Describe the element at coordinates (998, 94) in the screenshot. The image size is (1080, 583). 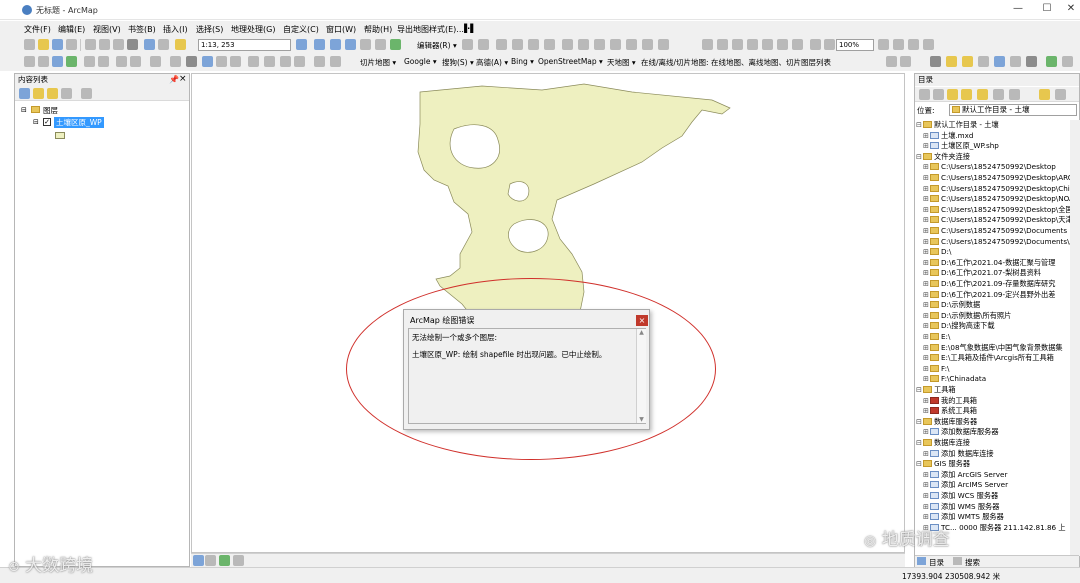
I see `toggle-contents-icon` at that location.